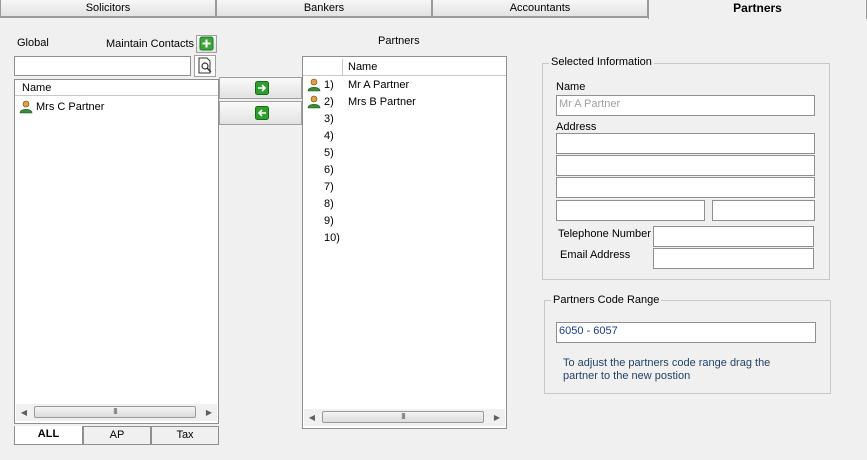 The height and width of the screenshot is (460, 867). Describe the element at coordinates (404, 136) in the screenshot. I see `partner-row: 4)` at that location.